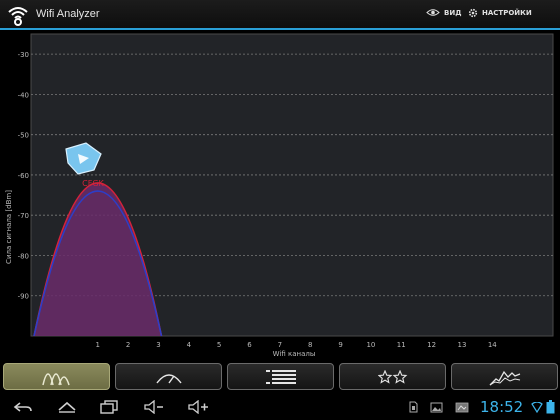  I want to click on list-icon, so click(280, 376).